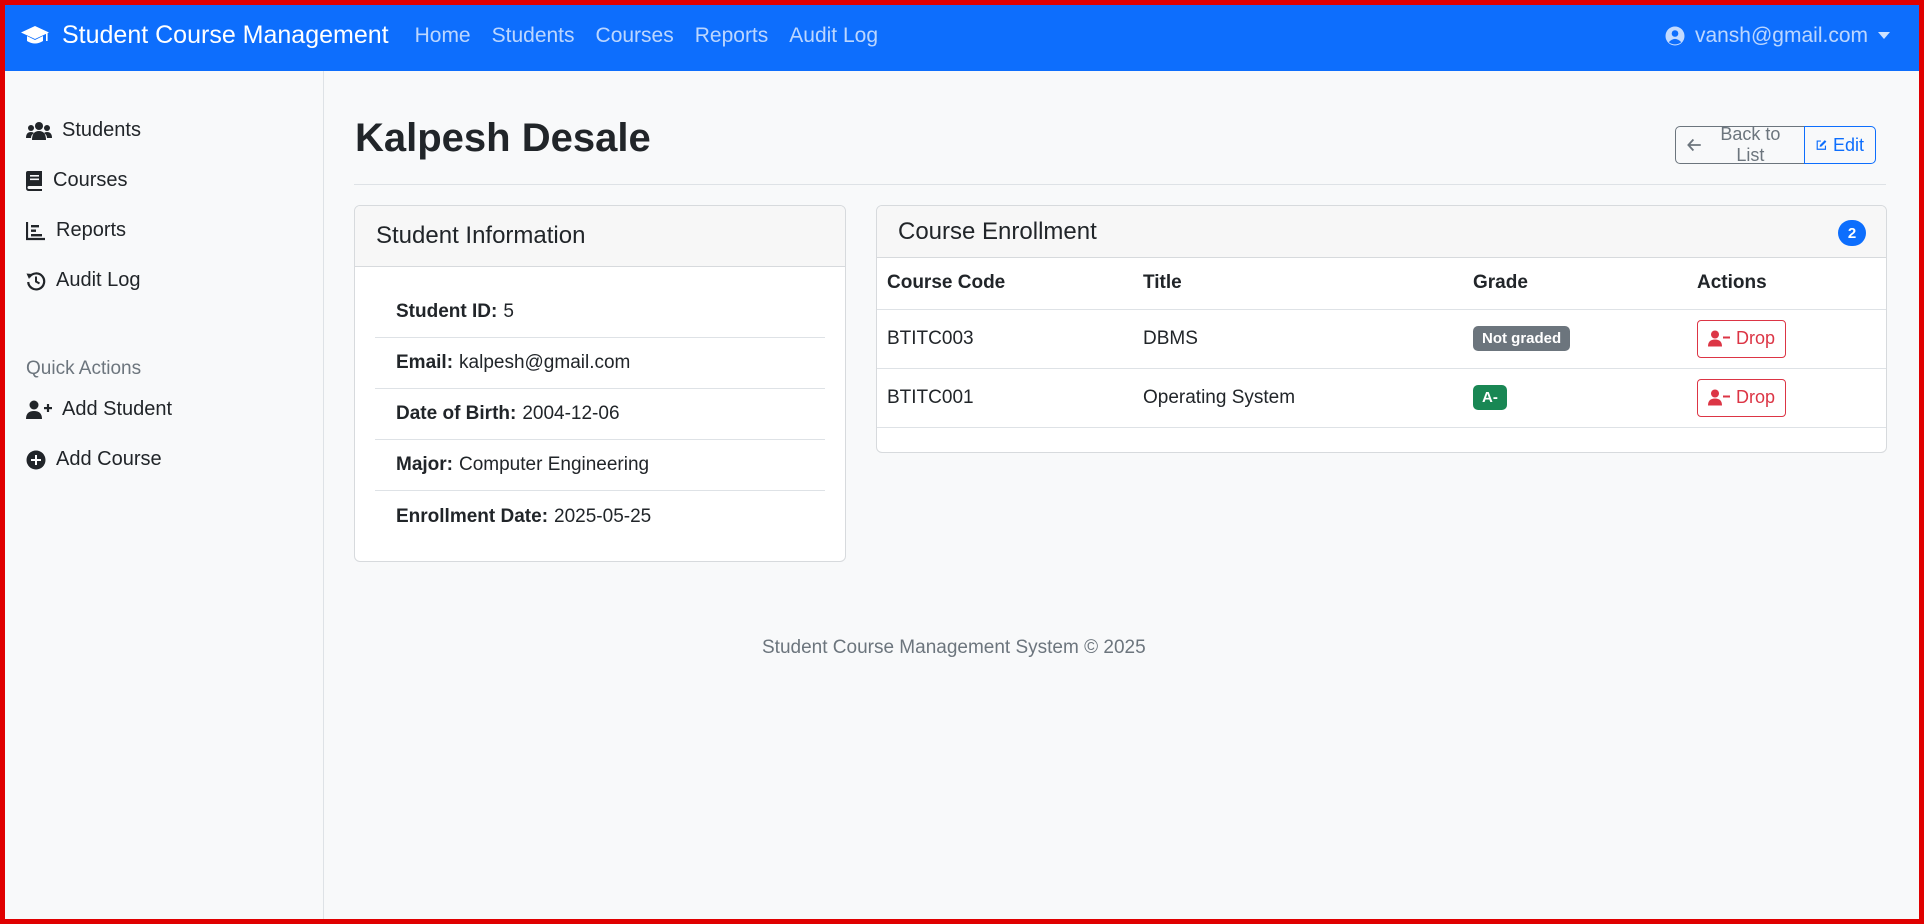  I want to click on info-row-enrollment-date: Enrollment Date: 2025-05-25, so click(600, 516).